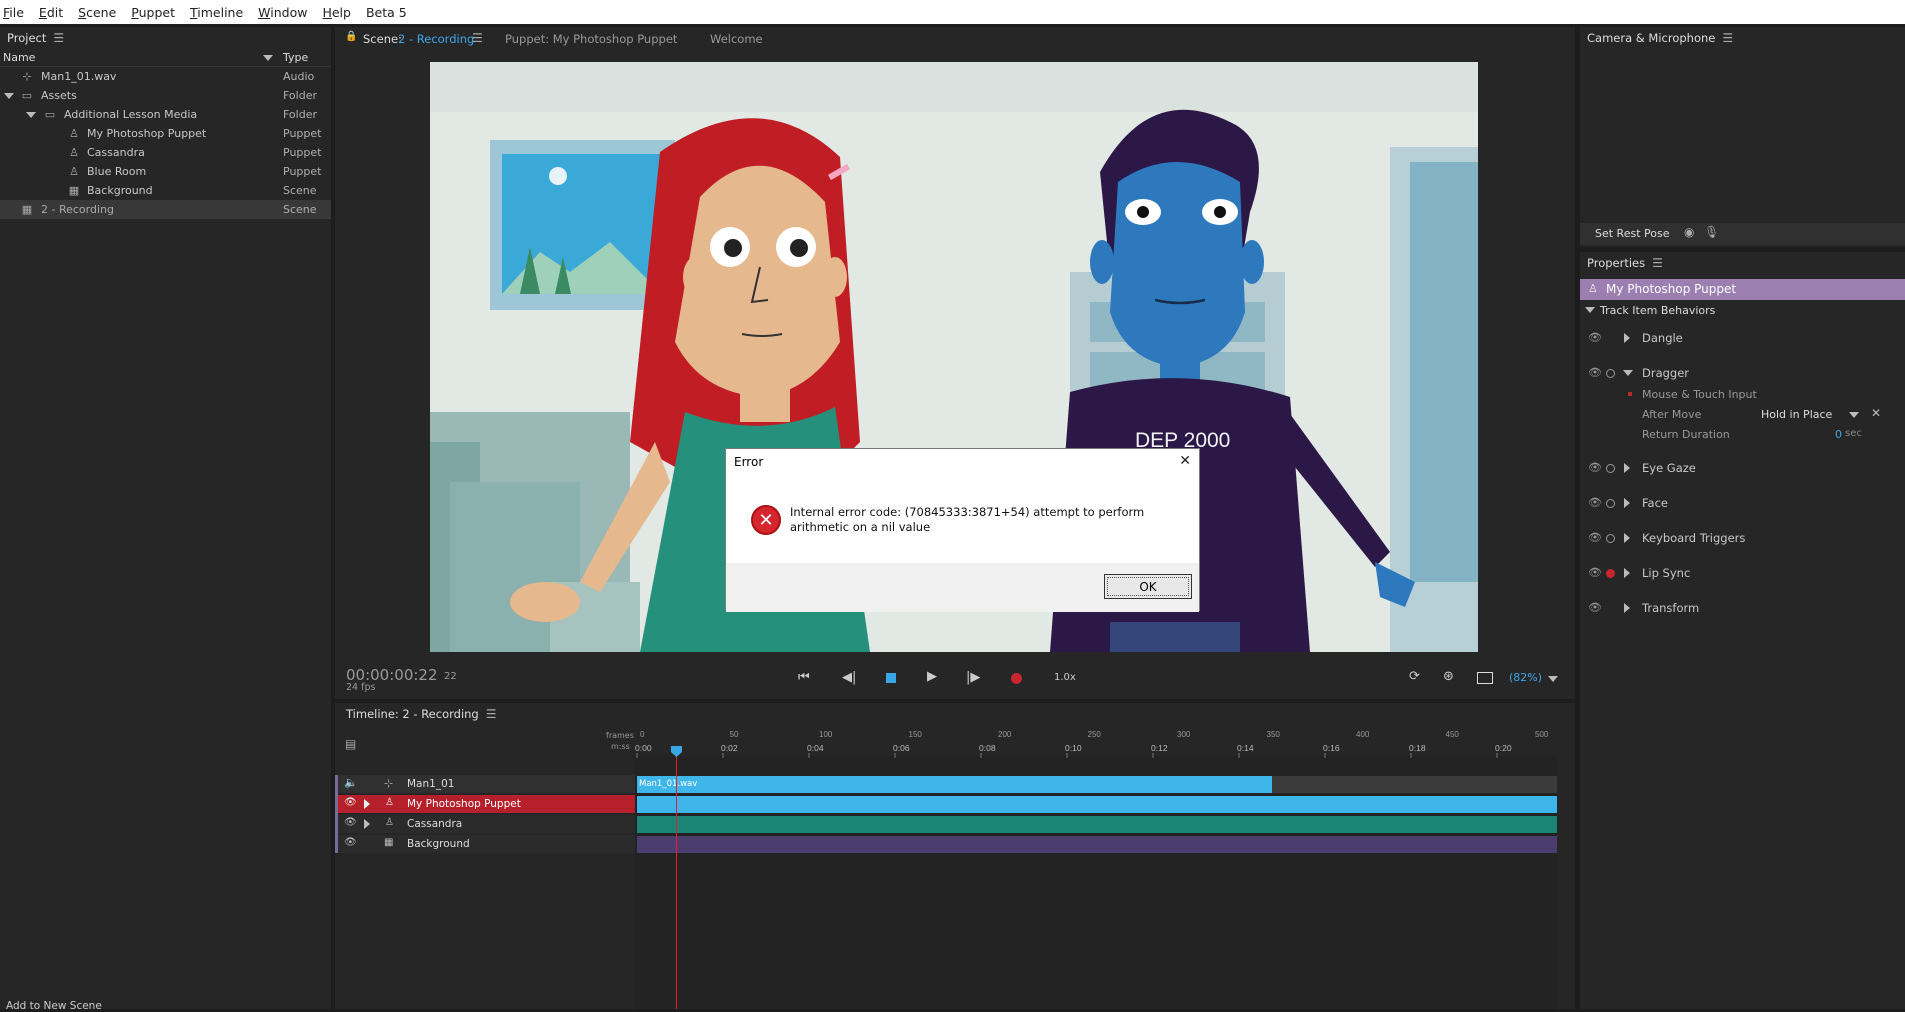 The width and height of the screenshot is (1905, 1012). I want to click on tab-welcome: Welcome, so click(736, 39).